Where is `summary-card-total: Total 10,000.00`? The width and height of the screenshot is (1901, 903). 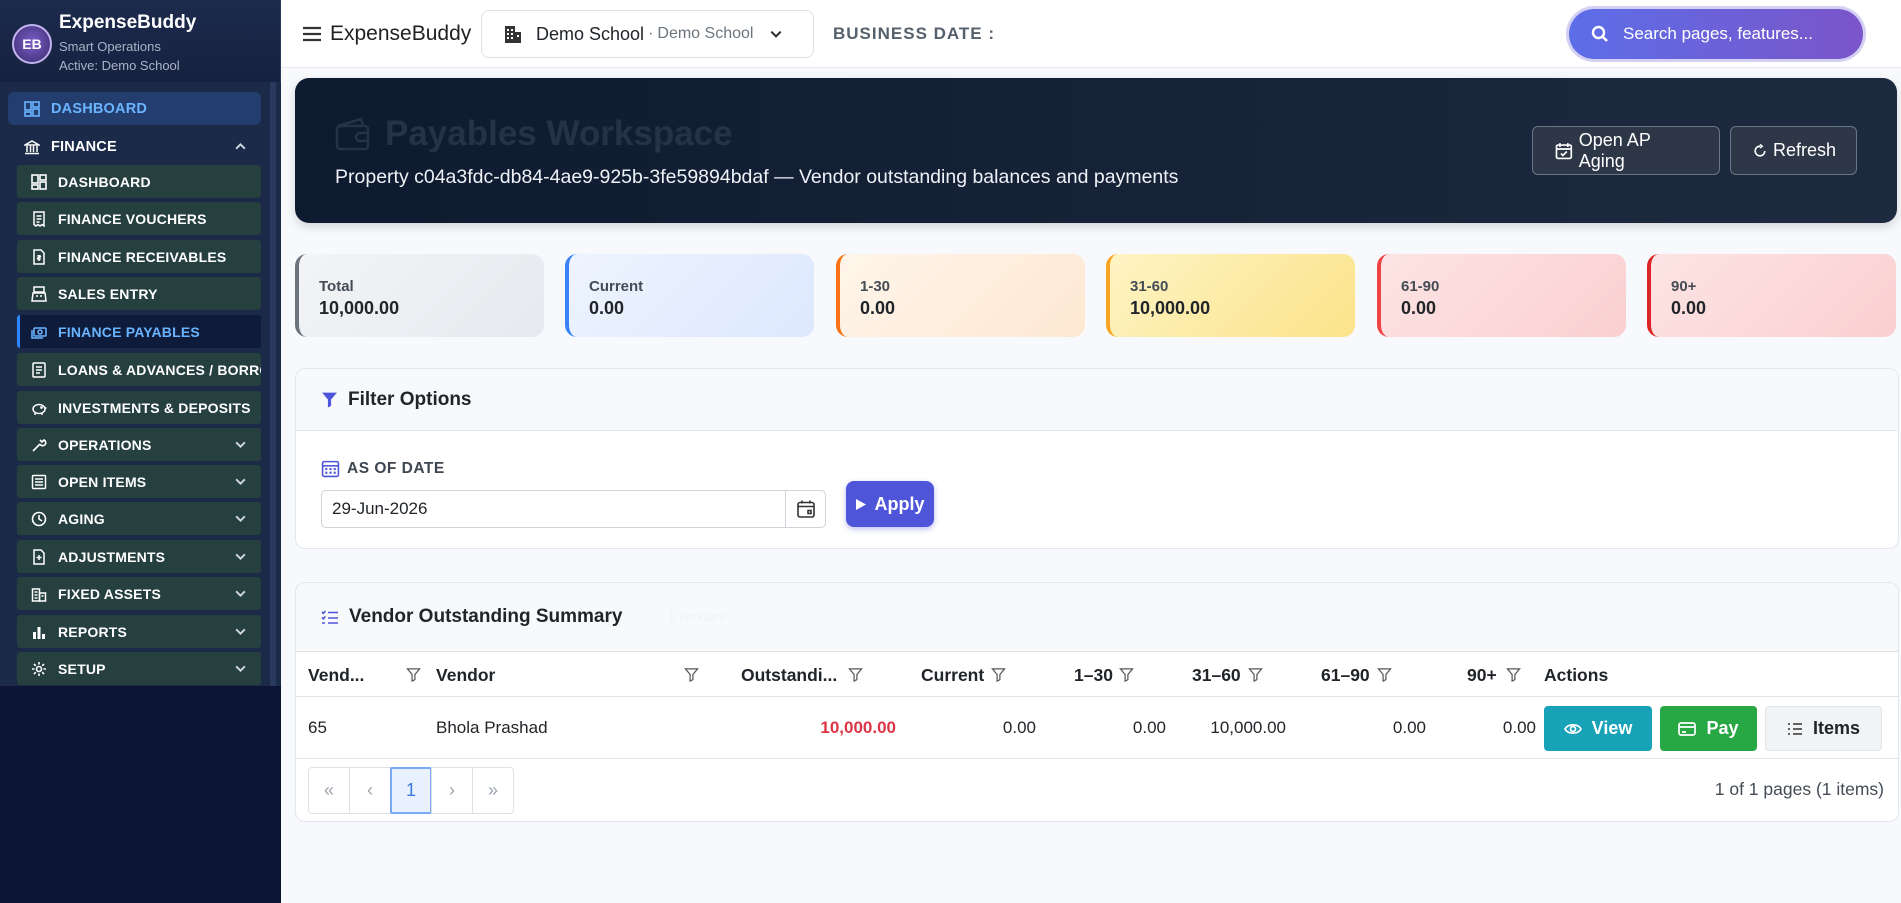 summary-card-total: Total 10,000.00 is located at coordinates (419, 295).